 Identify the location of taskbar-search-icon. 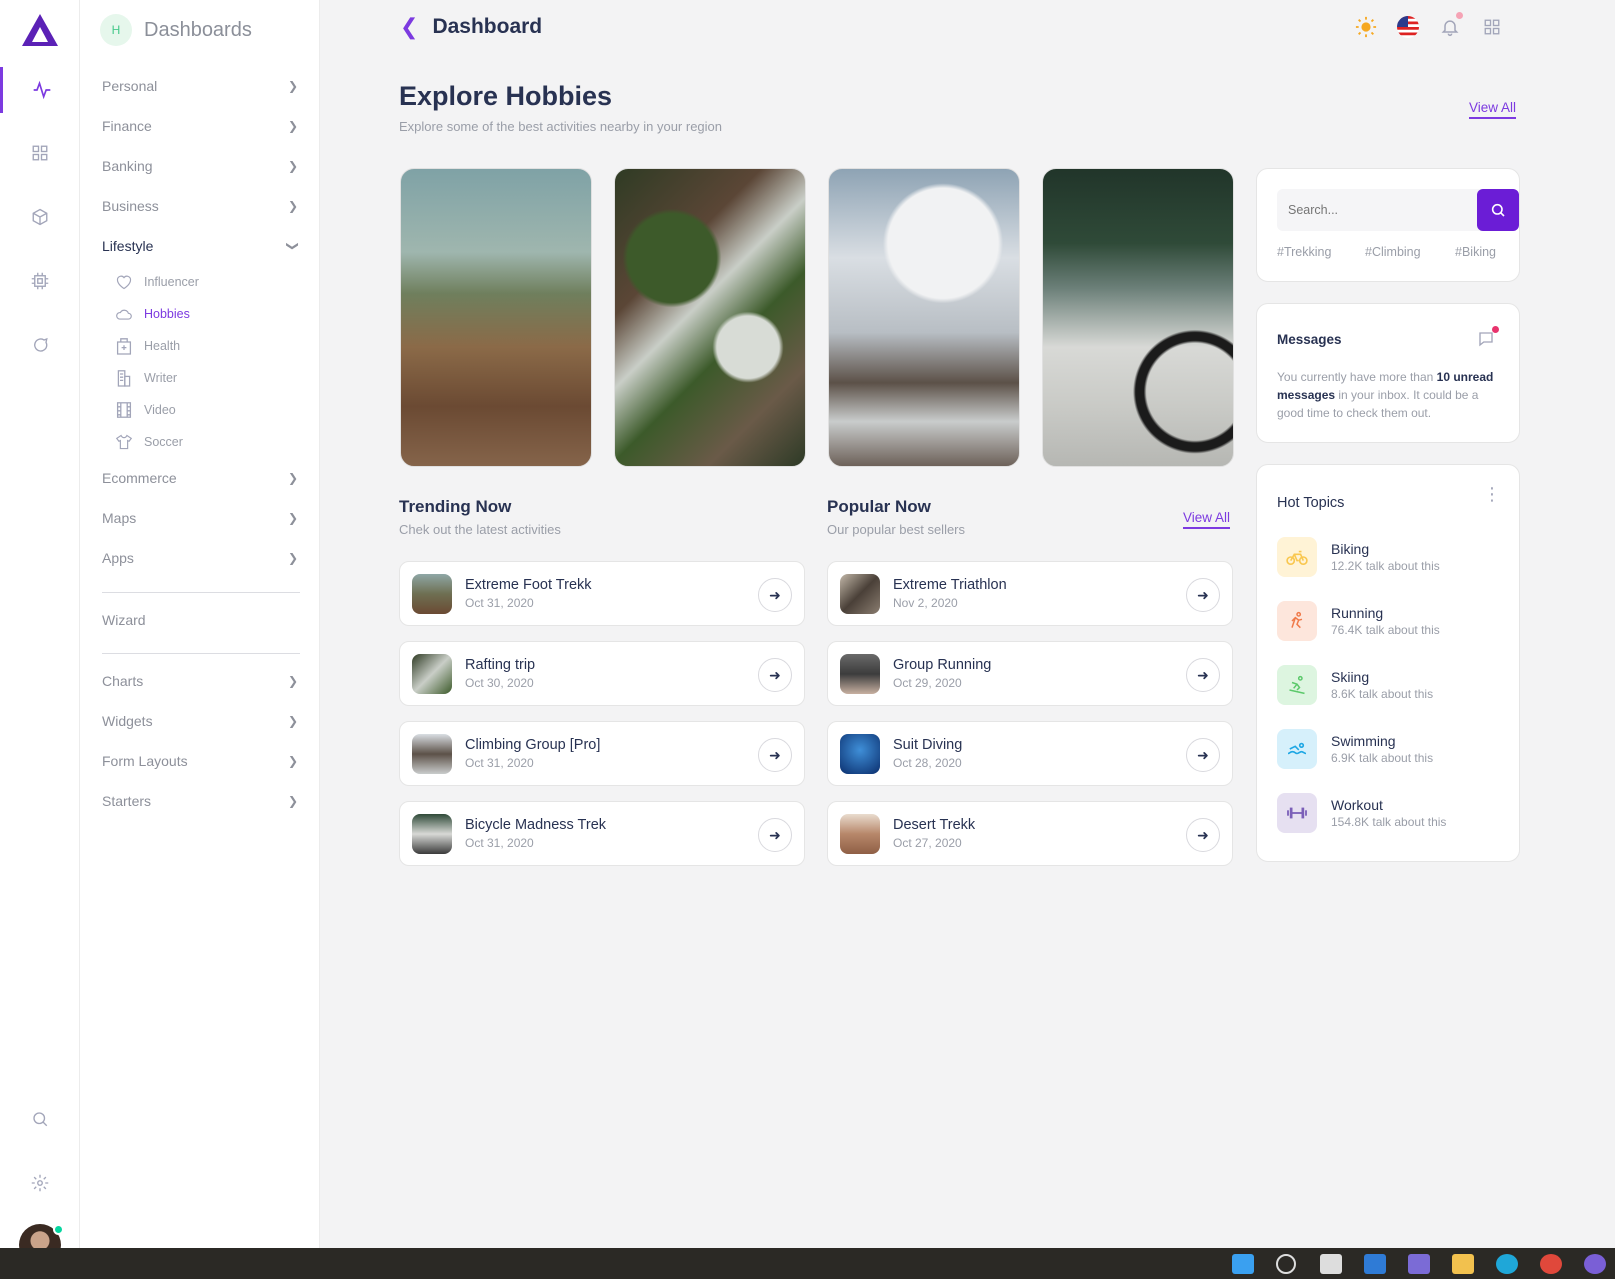
(1286, 1264).